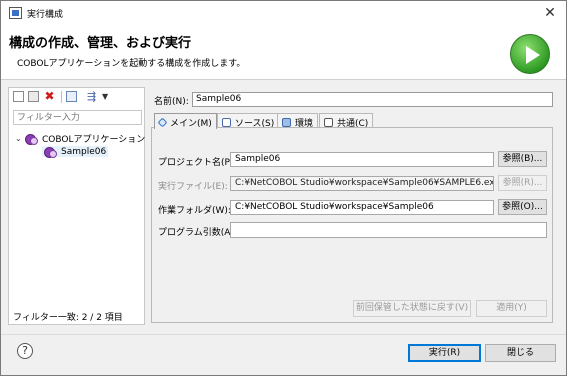 This screenshot has width=567, height=376. I want to click on cobol-application-icon, so click(31, 139).